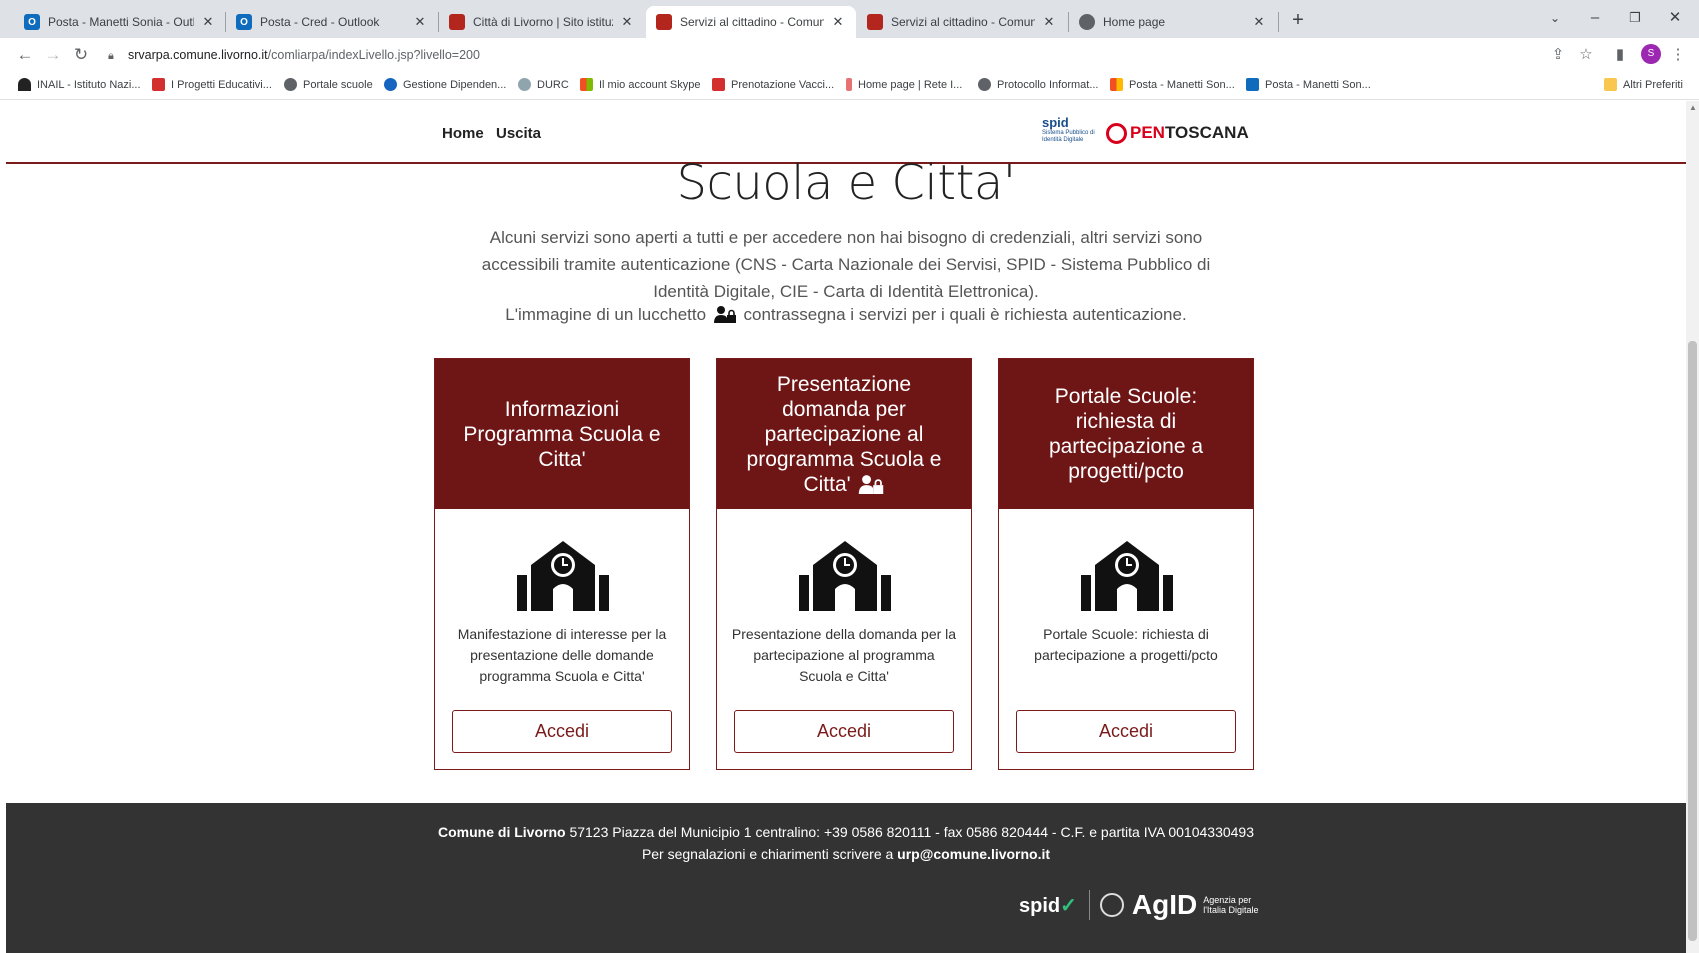  Describe the element at coordinates (524, 84) in the screenshot. I see `durc-icon` at that location.